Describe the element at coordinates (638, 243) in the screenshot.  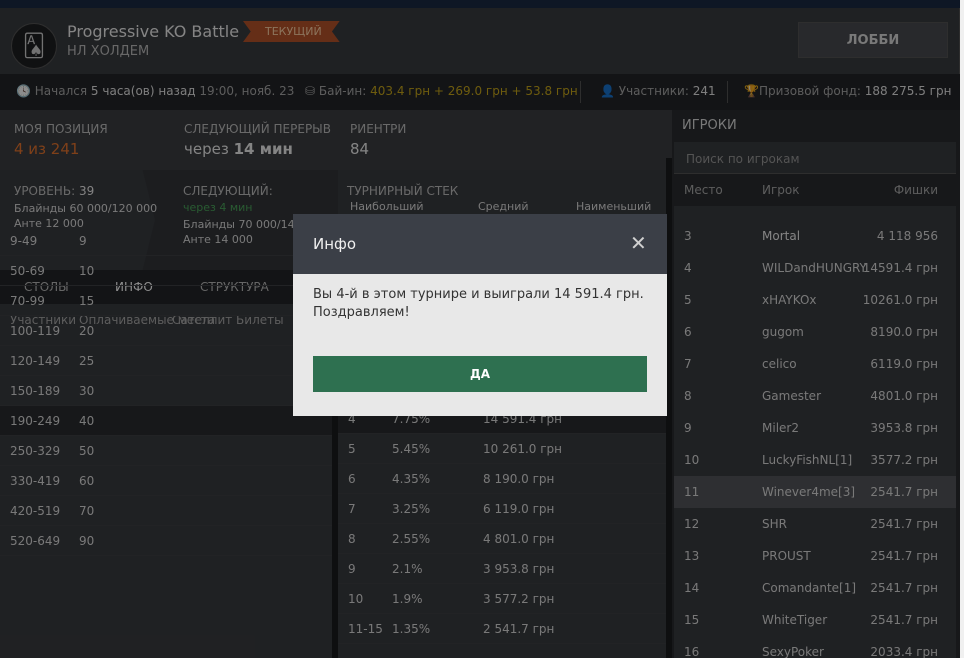
I see `close-icon: ✕` at that location.